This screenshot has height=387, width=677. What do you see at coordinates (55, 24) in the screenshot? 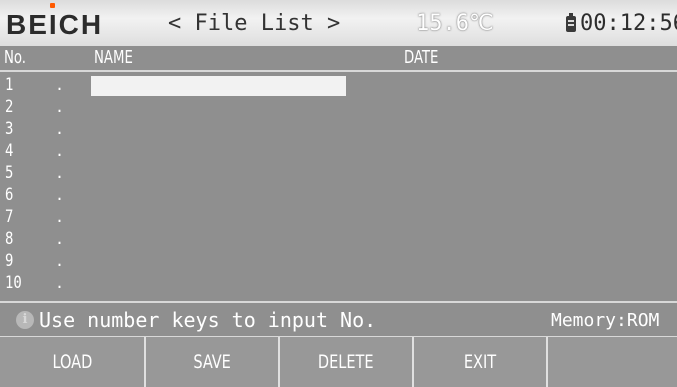
I see `brand-logo: BEICH` at bounding box center [55, 24].